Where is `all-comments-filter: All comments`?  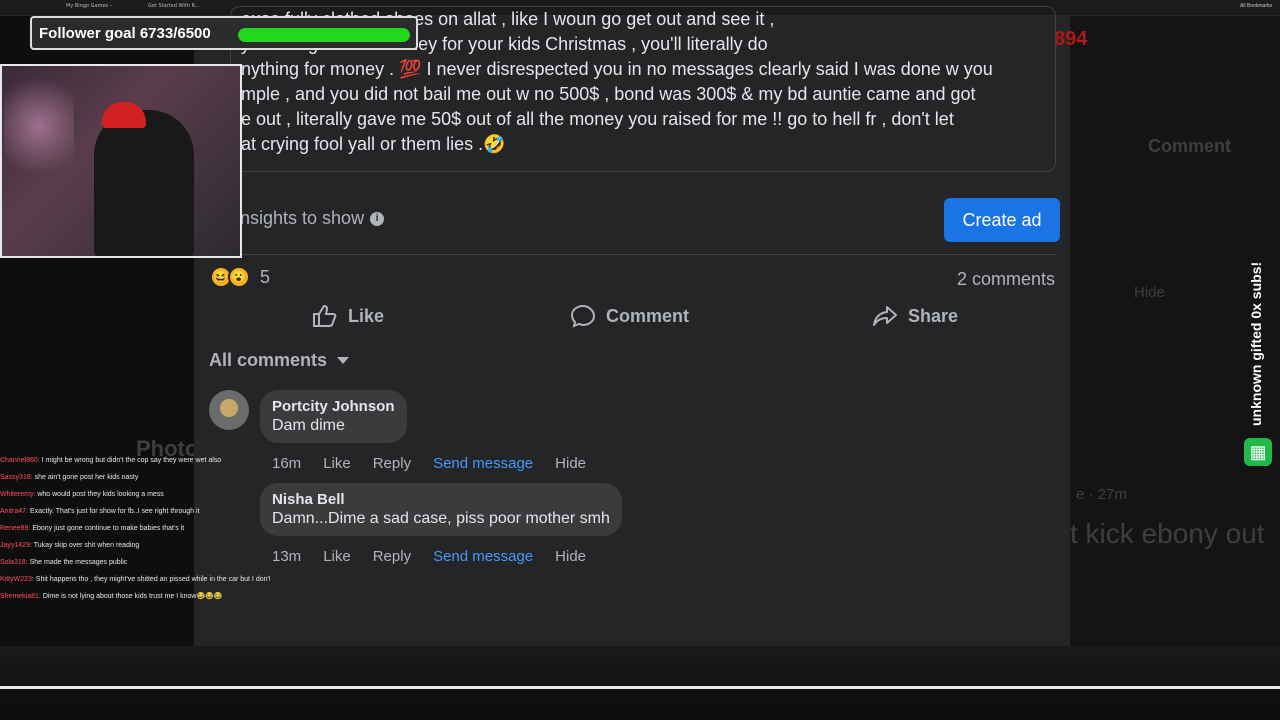 all-comments-filter: All comments is located at coordinates (279, 360).